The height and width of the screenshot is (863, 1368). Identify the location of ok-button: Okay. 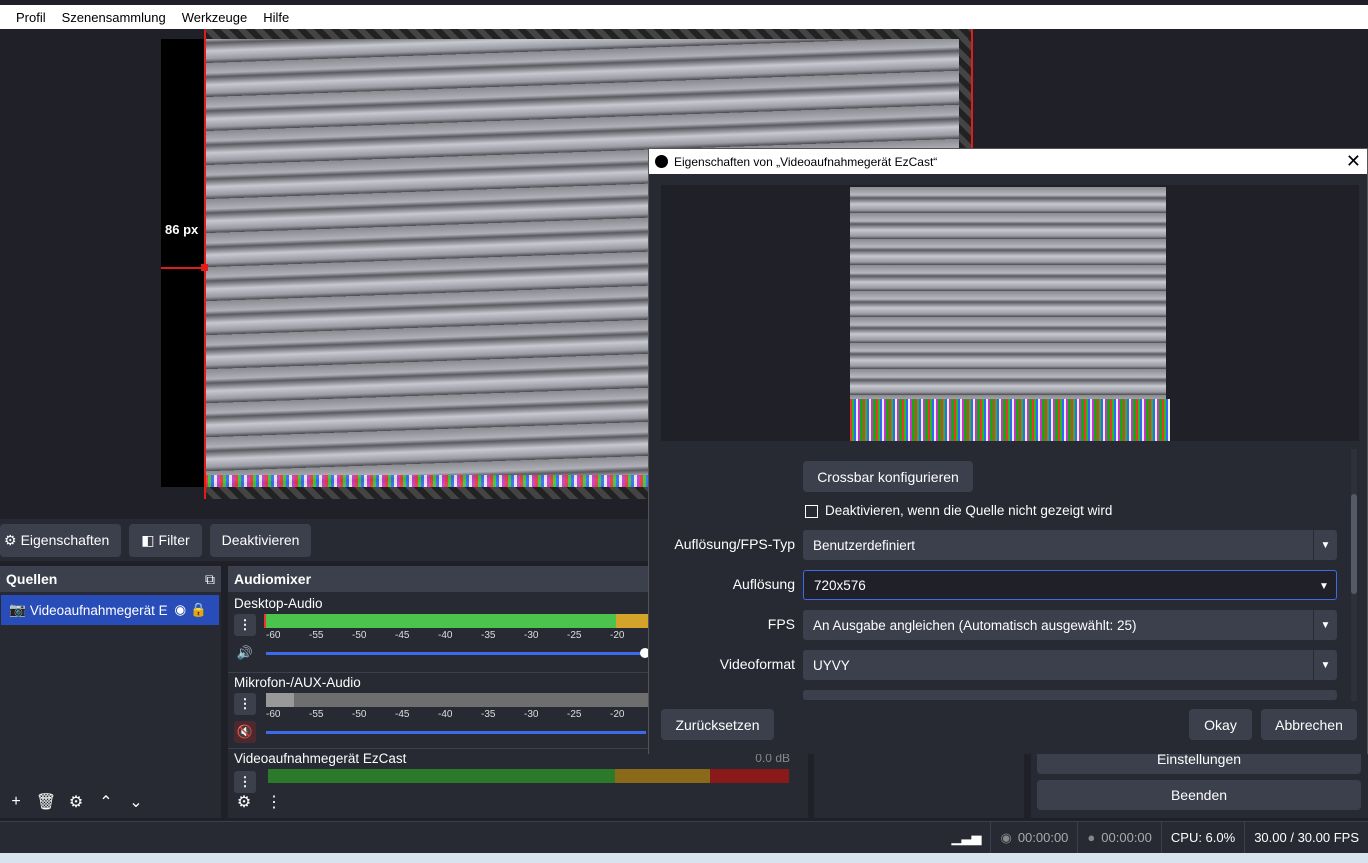
(1220, 724).